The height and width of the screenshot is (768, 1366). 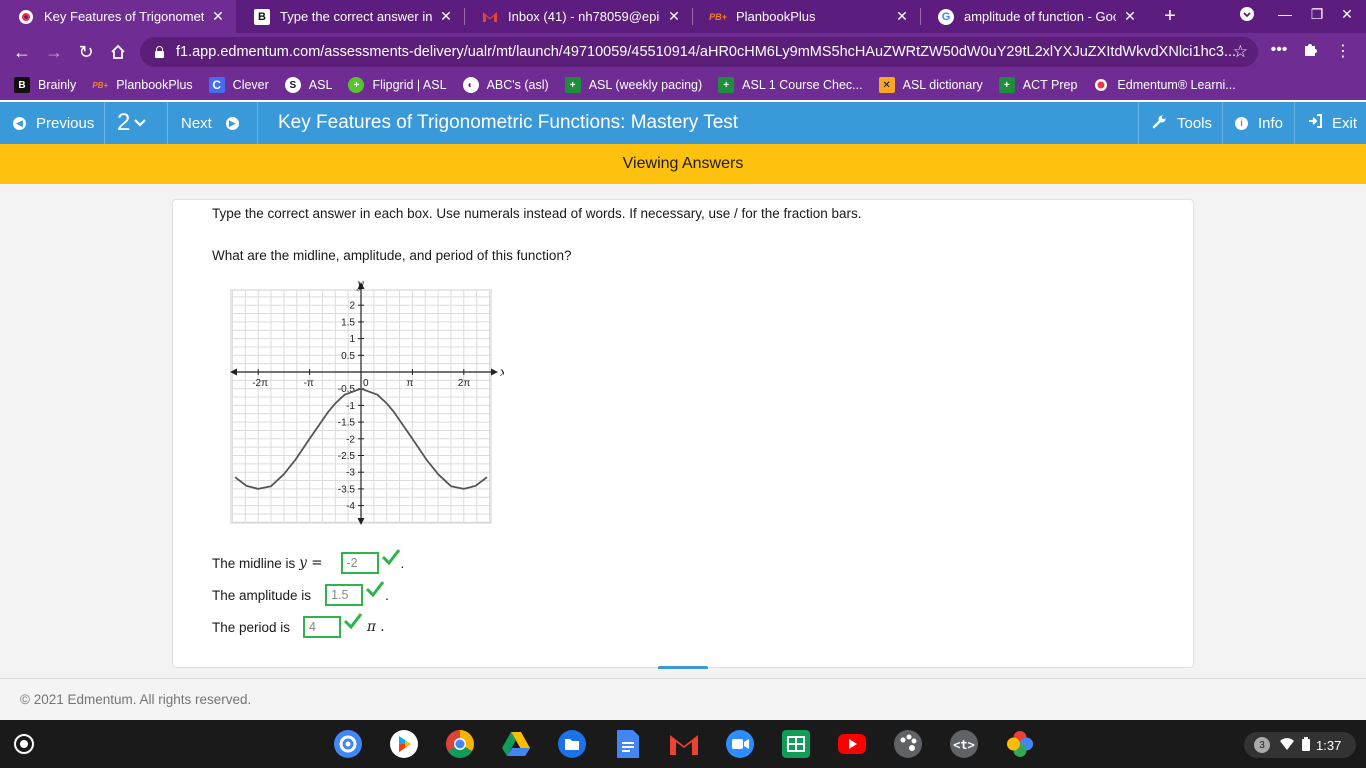 I want to click on y-tick-label: -2, so click(x=350, y=439).